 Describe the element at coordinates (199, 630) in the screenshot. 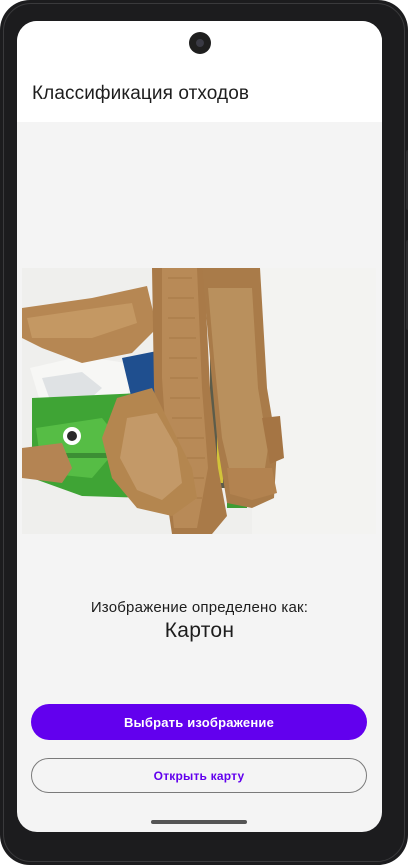

I see `result-value: Картон` at that location.